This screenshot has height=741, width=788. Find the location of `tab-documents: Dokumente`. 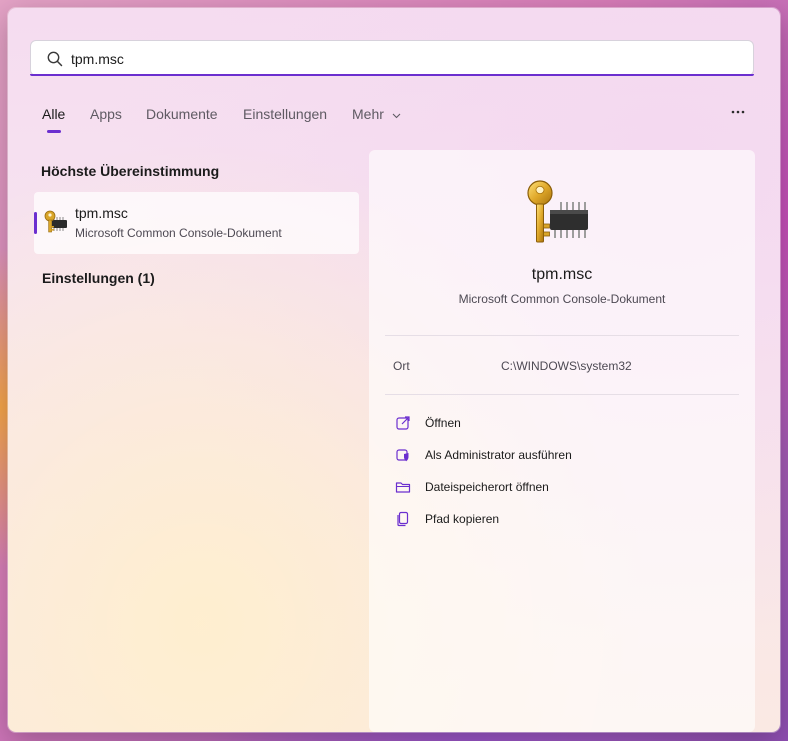

tab-documents: Dokumente is located at coordinates (182, 114).